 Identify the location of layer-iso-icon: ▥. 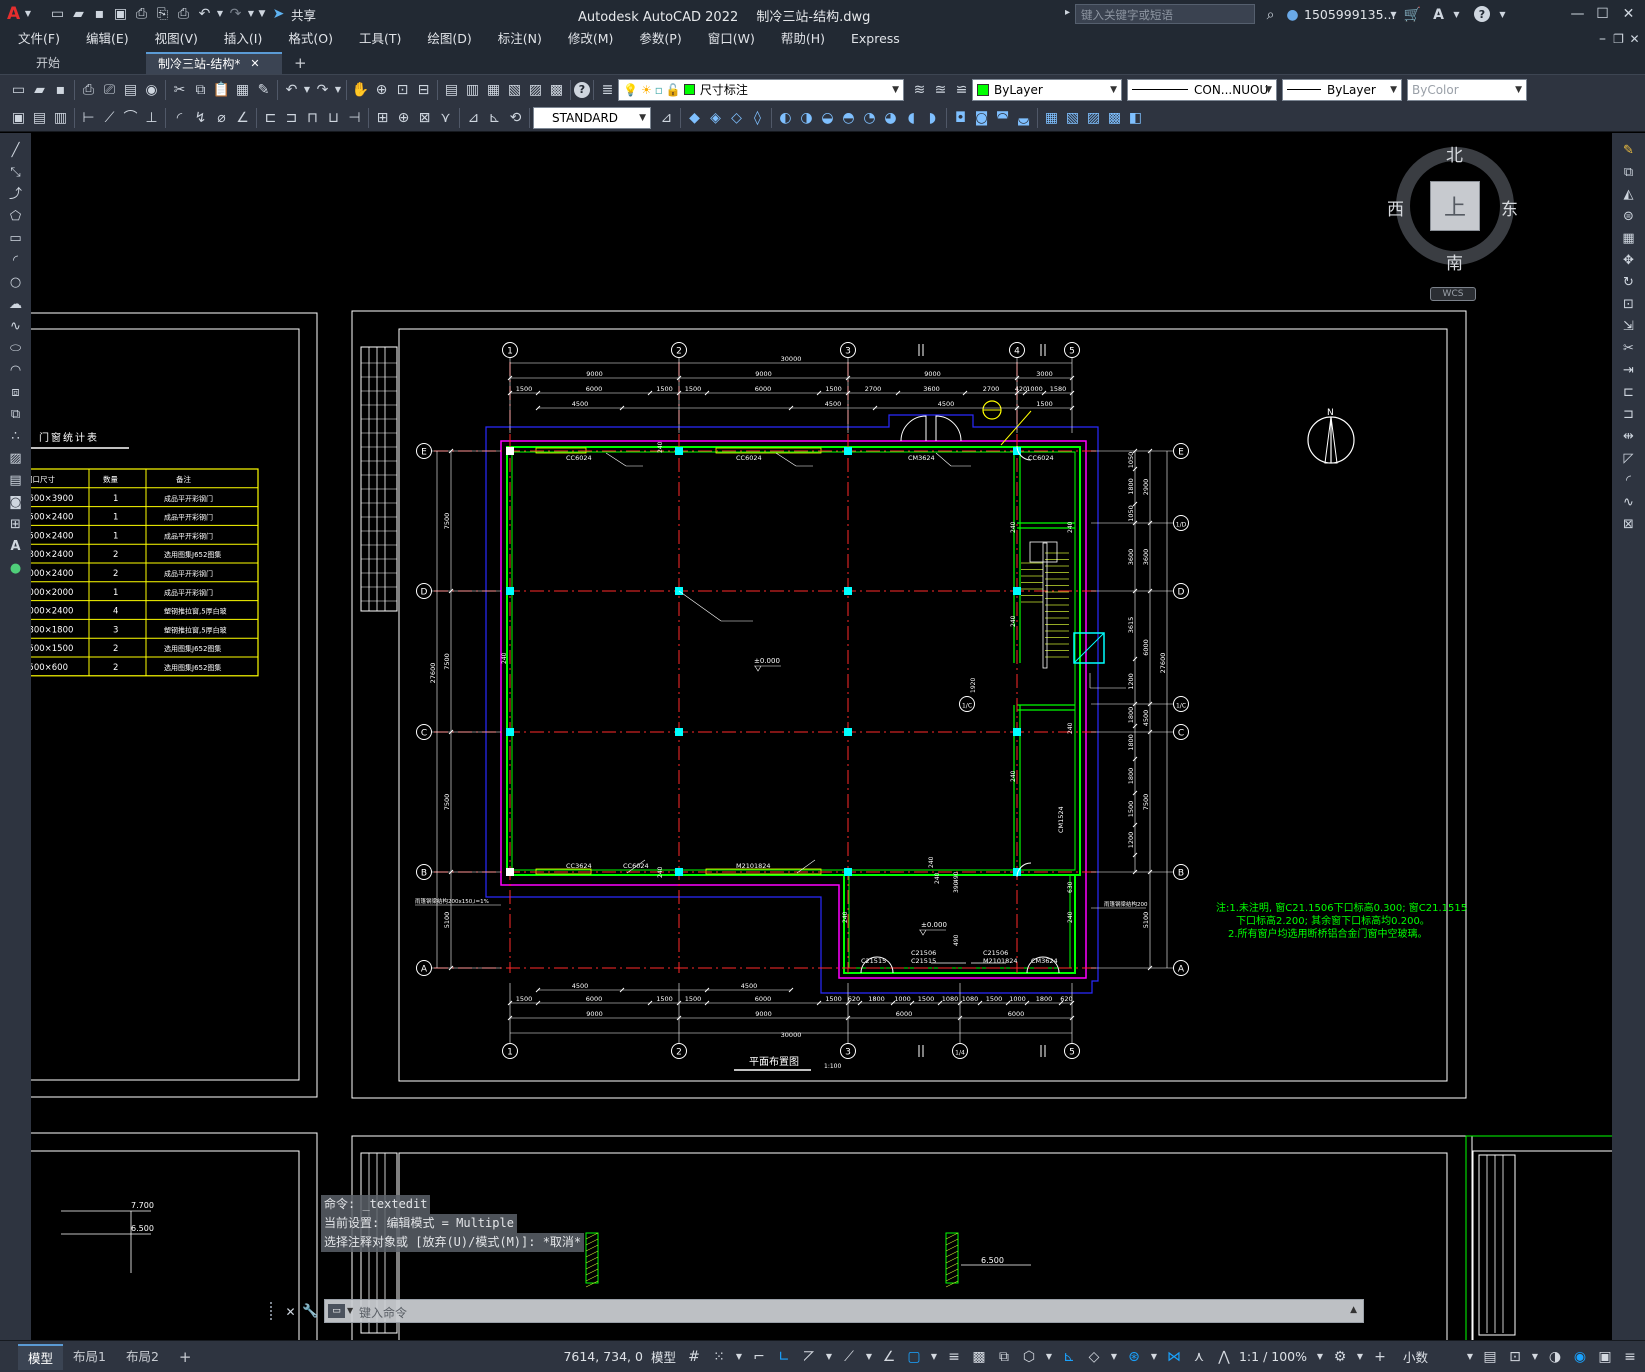
(60, 117).